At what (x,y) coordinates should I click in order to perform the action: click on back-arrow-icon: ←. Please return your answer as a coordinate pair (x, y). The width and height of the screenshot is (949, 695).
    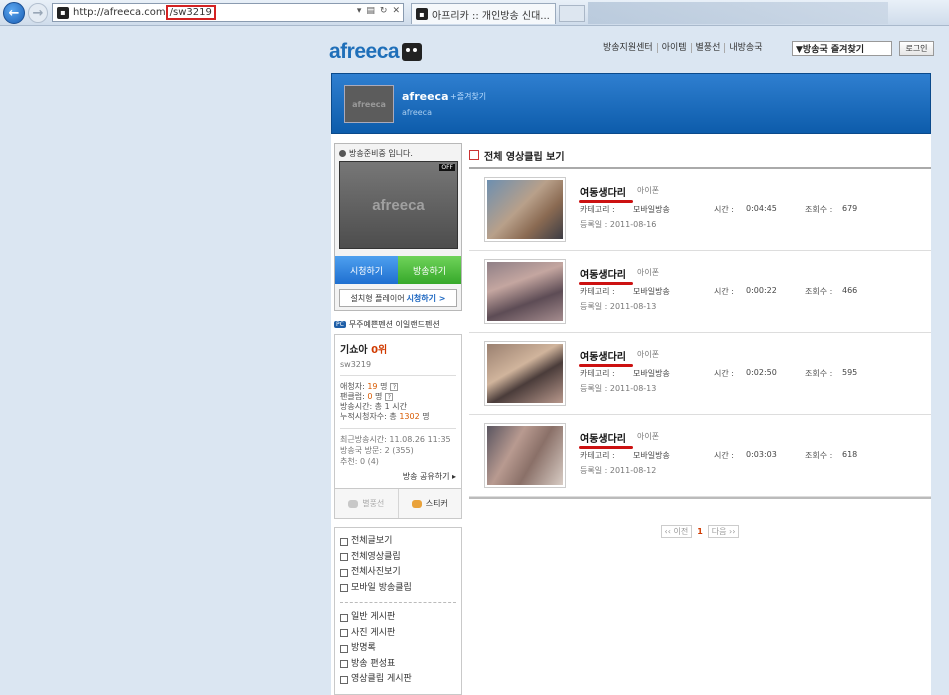
    Looking at the image, I should click on (14, 13).